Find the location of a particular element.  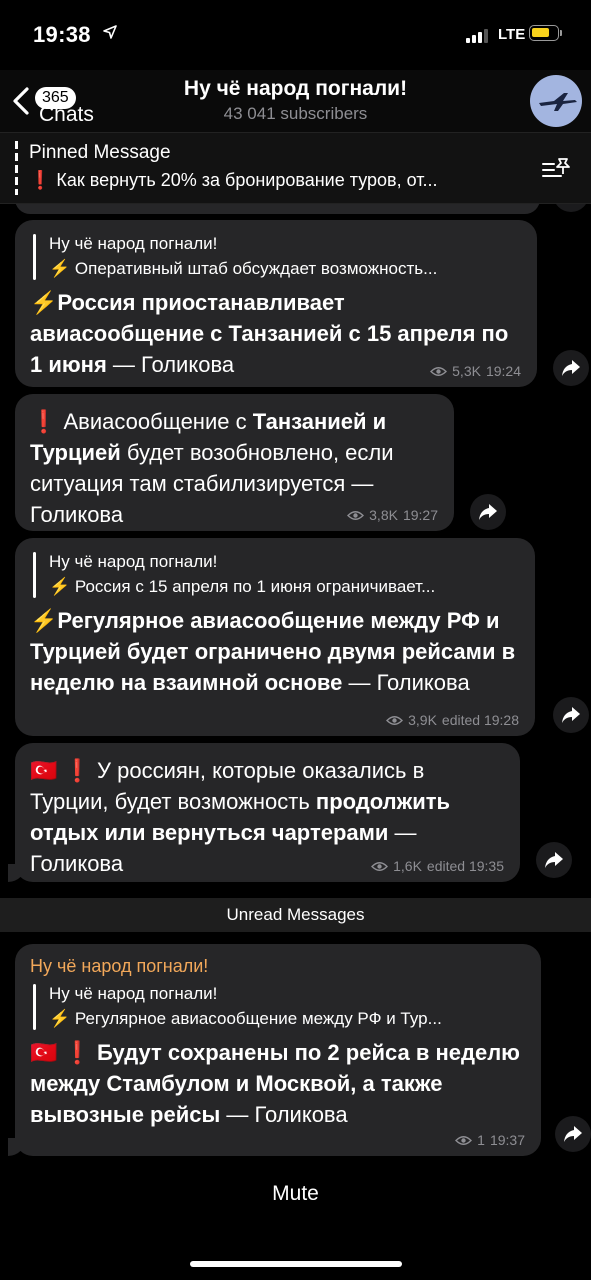

message-meta: 3,8K 19:27 is located at coordinates (392, 515).